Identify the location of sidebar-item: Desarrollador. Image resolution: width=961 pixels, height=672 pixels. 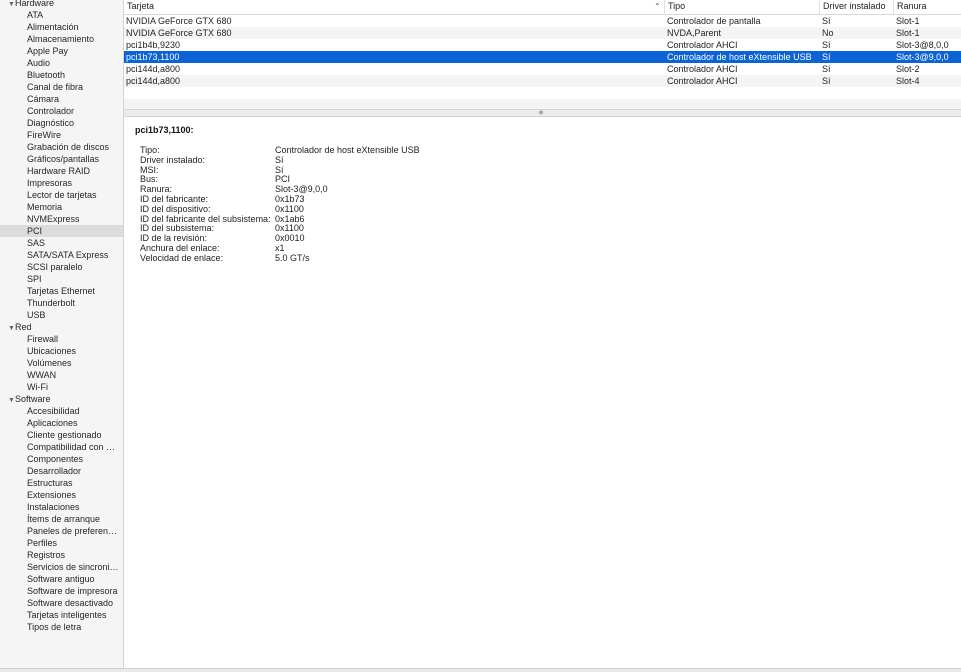
(61, 471).